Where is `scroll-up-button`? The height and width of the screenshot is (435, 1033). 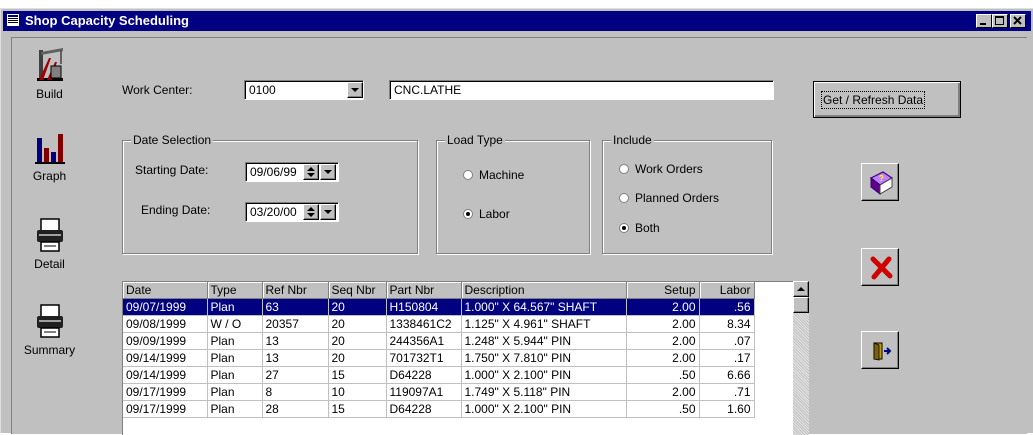
scroll-up-button is located at coordinates (801, 289).